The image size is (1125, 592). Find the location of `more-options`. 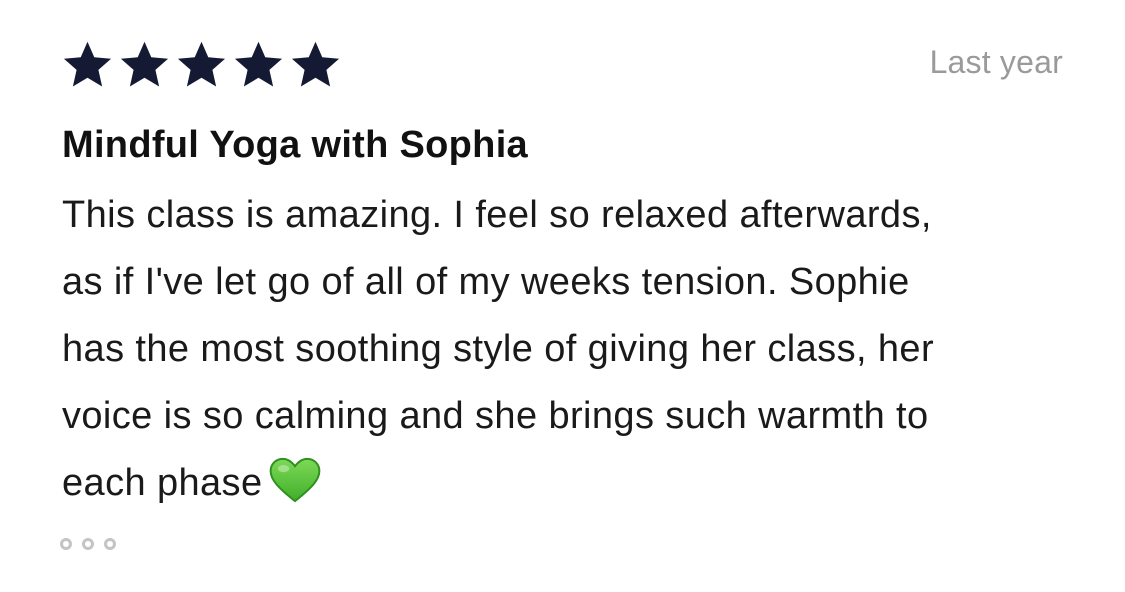

more-options is located at coordinates (88, 544).